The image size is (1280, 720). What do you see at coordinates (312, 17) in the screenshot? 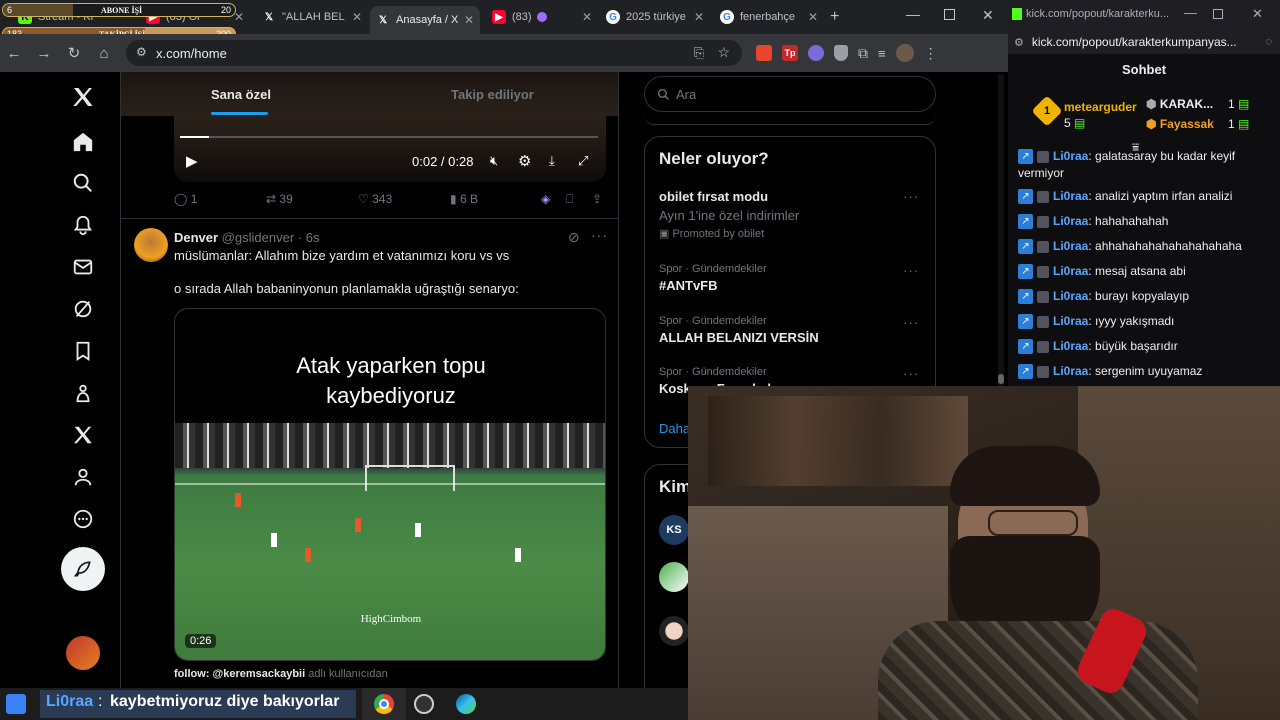
I see `tab-allah-belanizi: 𝕏 "ALLAH BEL ✕` at bounding box center [312, 17].